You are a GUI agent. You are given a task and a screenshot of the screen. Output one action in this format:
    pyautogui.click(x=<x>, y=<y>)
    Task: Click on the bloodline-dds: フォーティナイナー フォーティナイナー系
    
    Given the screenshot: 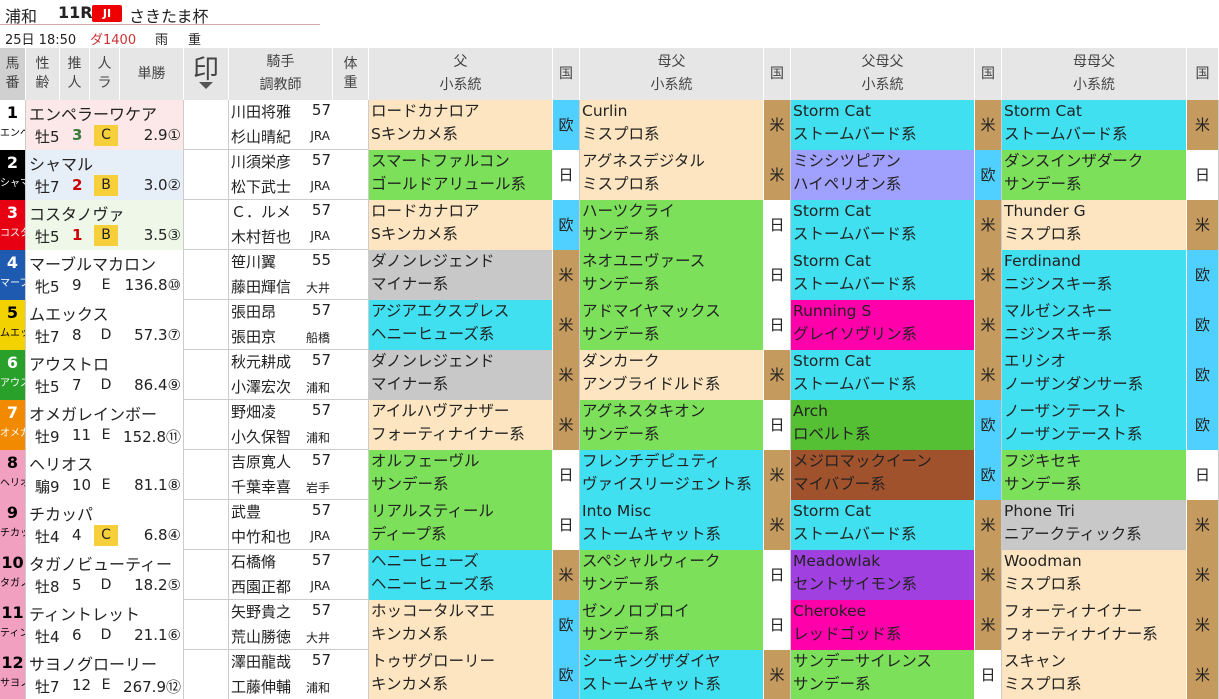 What is the action you would take?
    pyautogui.click(x=1094, y=625)
    